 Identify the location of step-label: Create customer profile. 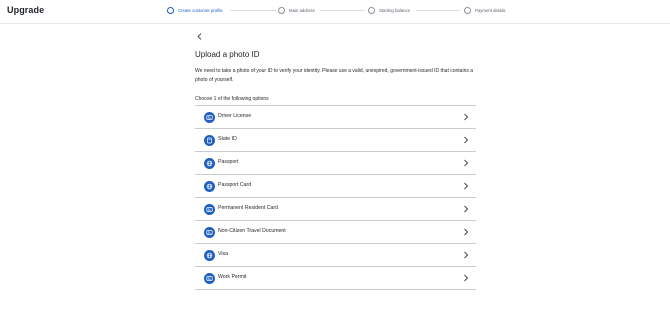
(200, 10).